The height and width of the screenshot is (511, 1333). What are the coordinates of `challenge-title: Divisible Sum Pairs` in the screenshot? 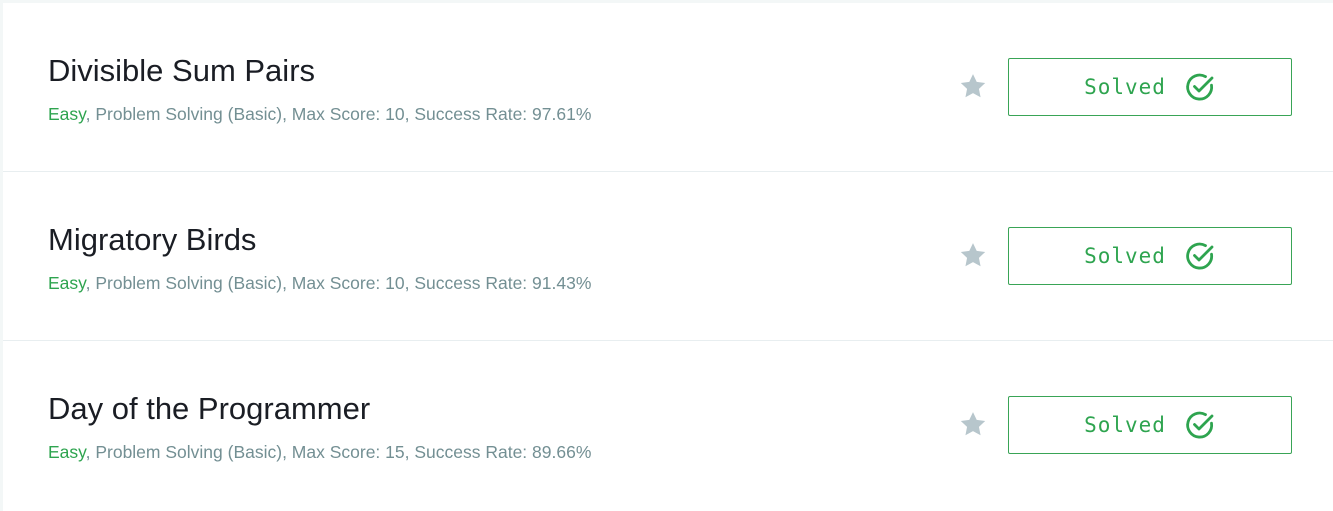 It's located at (181, 71).